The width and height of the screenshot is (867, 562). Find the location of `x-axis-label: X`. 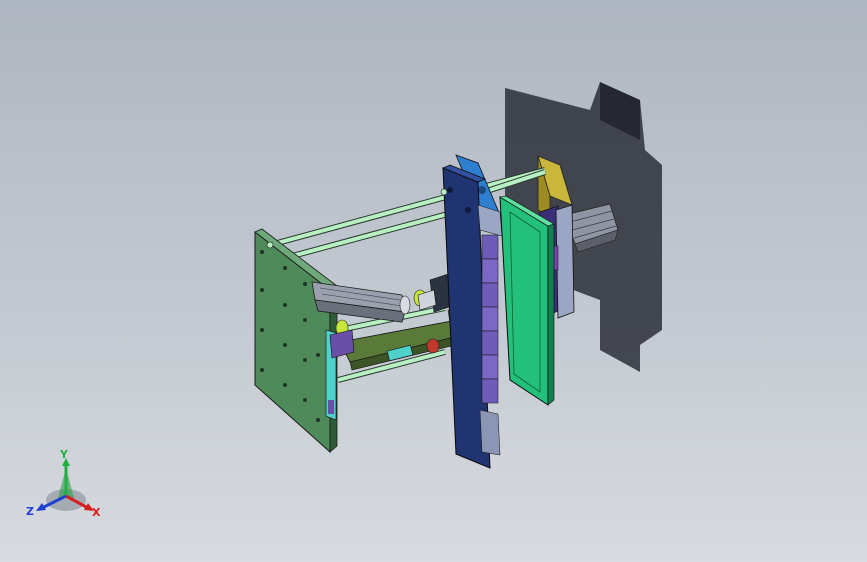

x-axis-label: X is located at coordinates (96, 512).